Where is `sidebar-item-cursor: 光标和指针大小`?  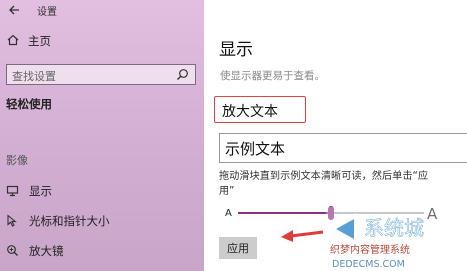
sidebar-item-cursor: 光标和指针大小 is located at coordinates (102, 221).